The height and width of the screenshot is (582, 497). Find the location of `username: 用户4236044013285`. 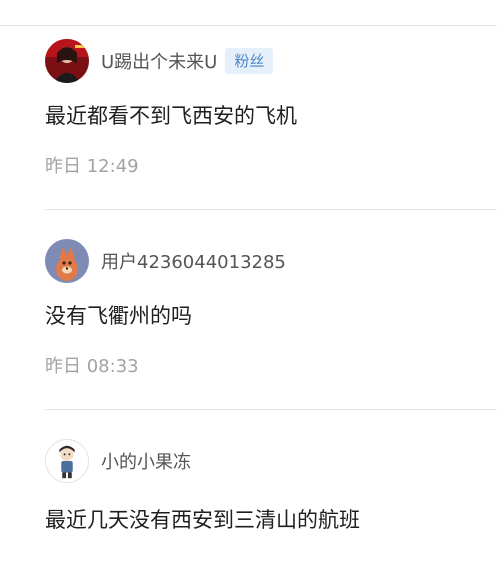

username: 用户4236044013285 is located at coordinates (193, 261).